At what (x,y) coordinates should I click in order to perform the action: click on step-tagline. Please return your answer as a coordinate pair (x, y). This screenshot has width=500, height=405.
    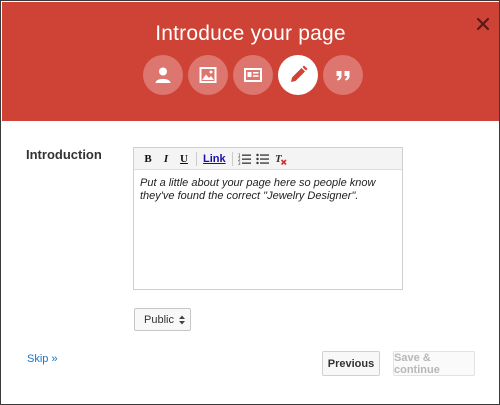
    Looking at the image, I should click on (343, 75).